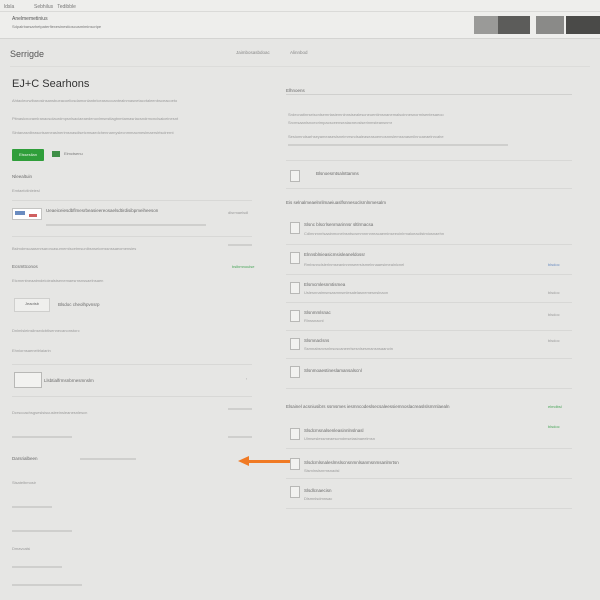 The height and width of the screenshot is (600, 600). Describe the element at coordinates (318, 498) in the screenshot. I see `list-item-desc: Dlsmnlsdmnsac` at that location.